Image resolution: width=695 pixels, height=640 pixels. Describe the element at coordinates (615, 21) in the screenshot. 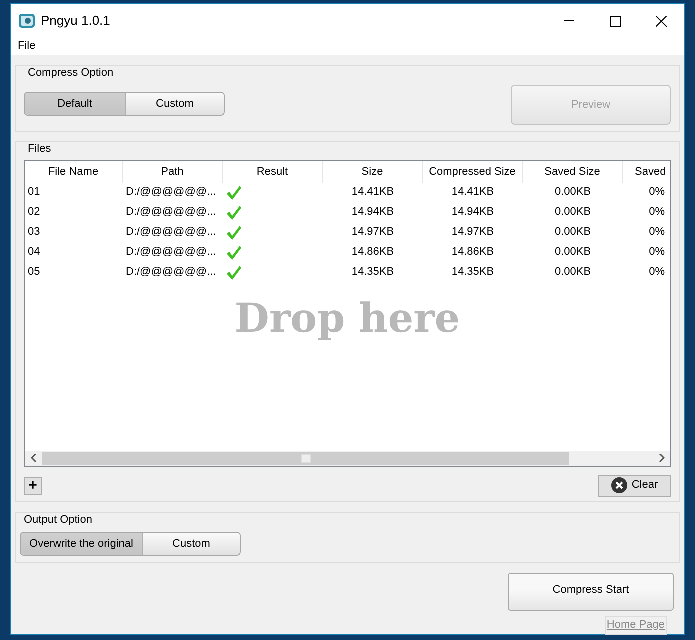

I see `maximize-icon` at that location.